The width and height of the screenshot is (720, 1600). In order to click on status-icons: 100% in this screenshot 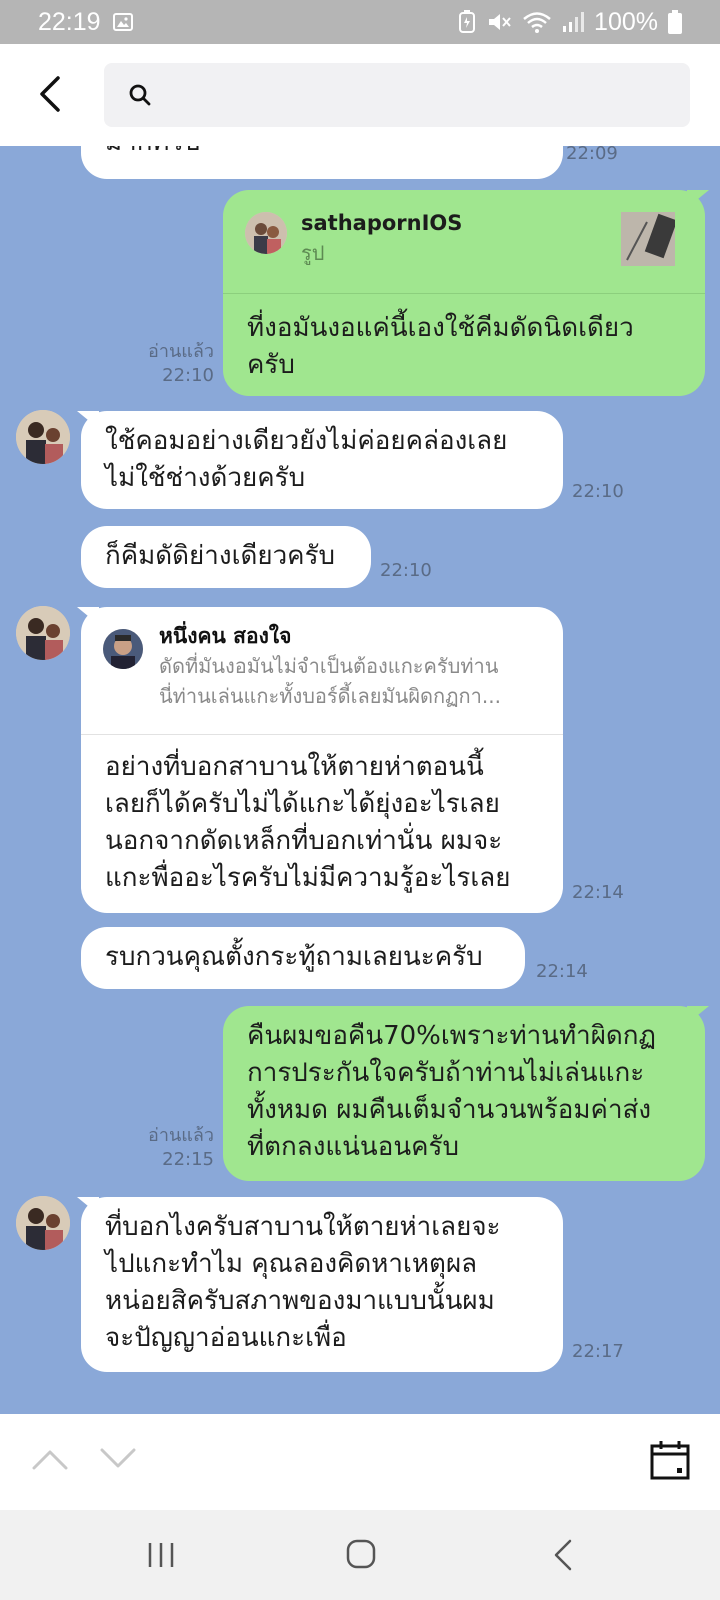, I will do `click(570, 22)`.